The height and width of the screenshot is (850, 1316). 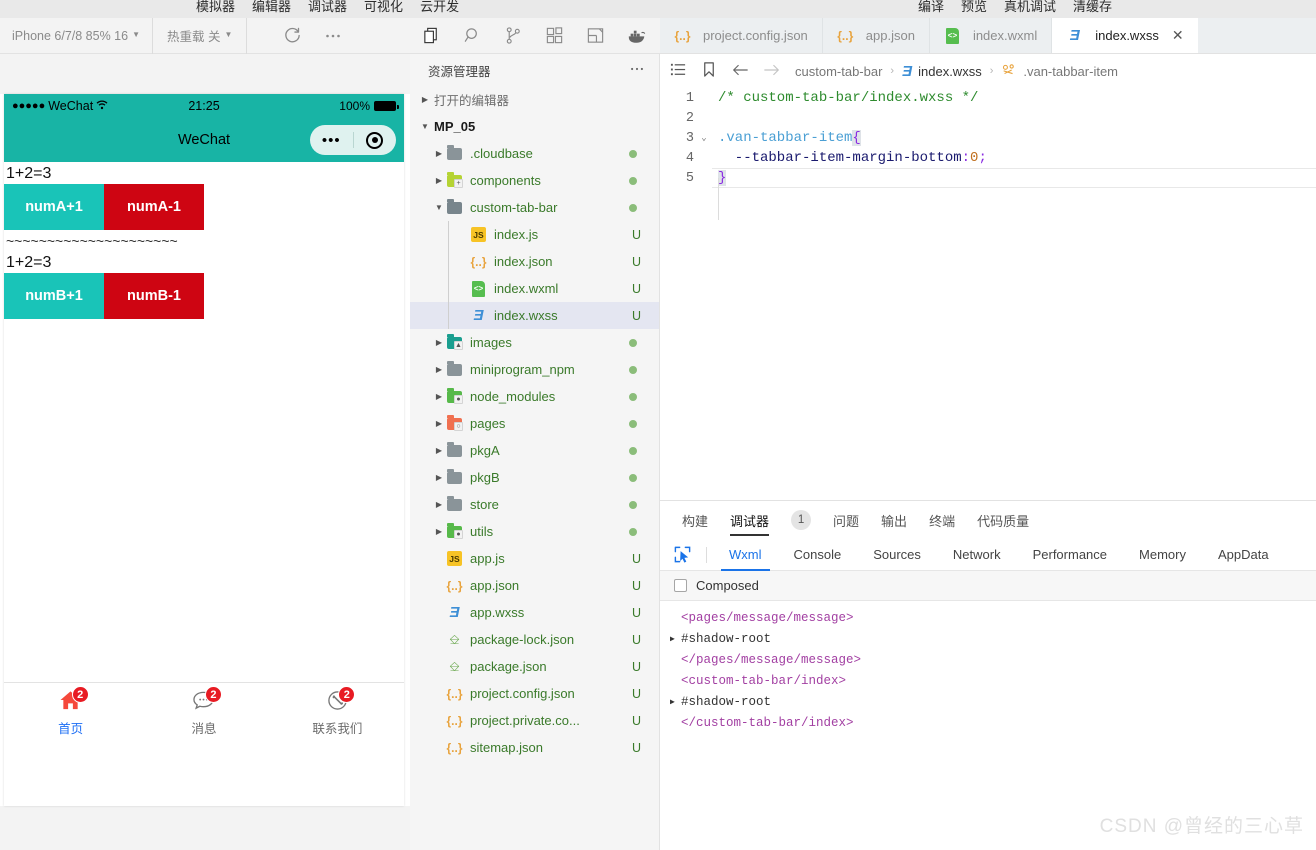 I want to click on top-menu-item-2: 调试器, so click(x=327, y=7).